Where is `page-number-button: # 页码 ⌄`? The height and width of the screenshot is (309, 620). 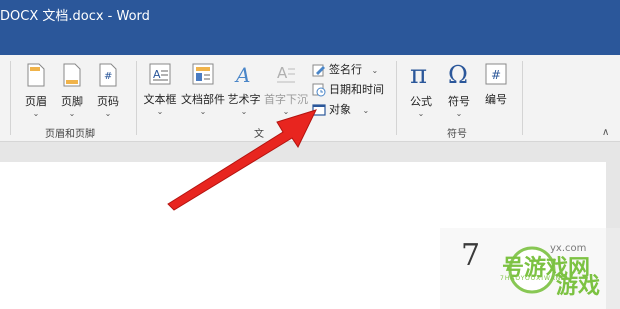 page-number-button: # 页码 ⌄ is located at coordinates (108, 90).